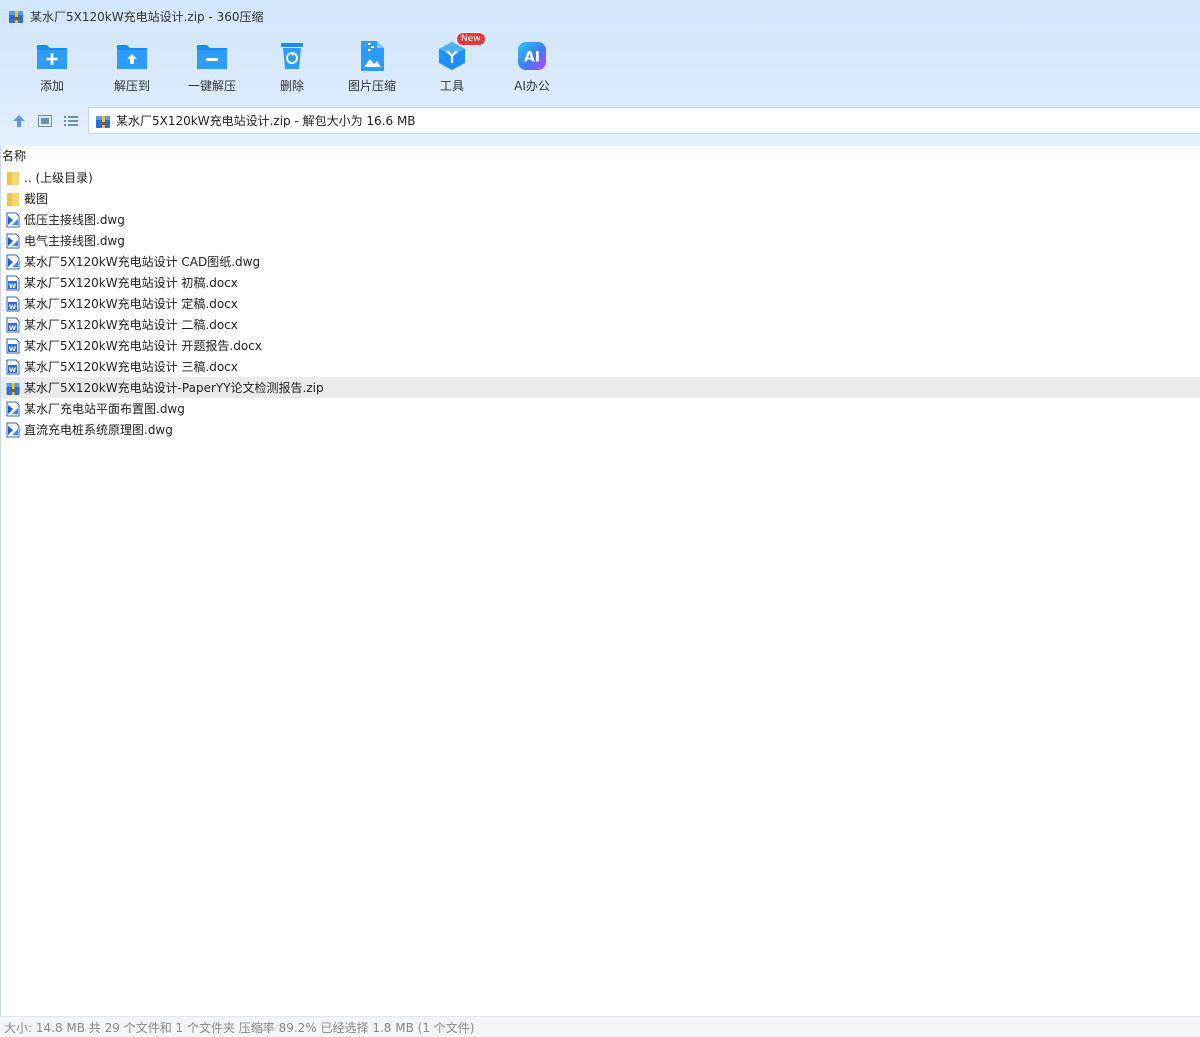  I want to click on file-name: 某水厂5X120kW充电站设计-PaperYY论文检测报告.zip, so click(174, 388).